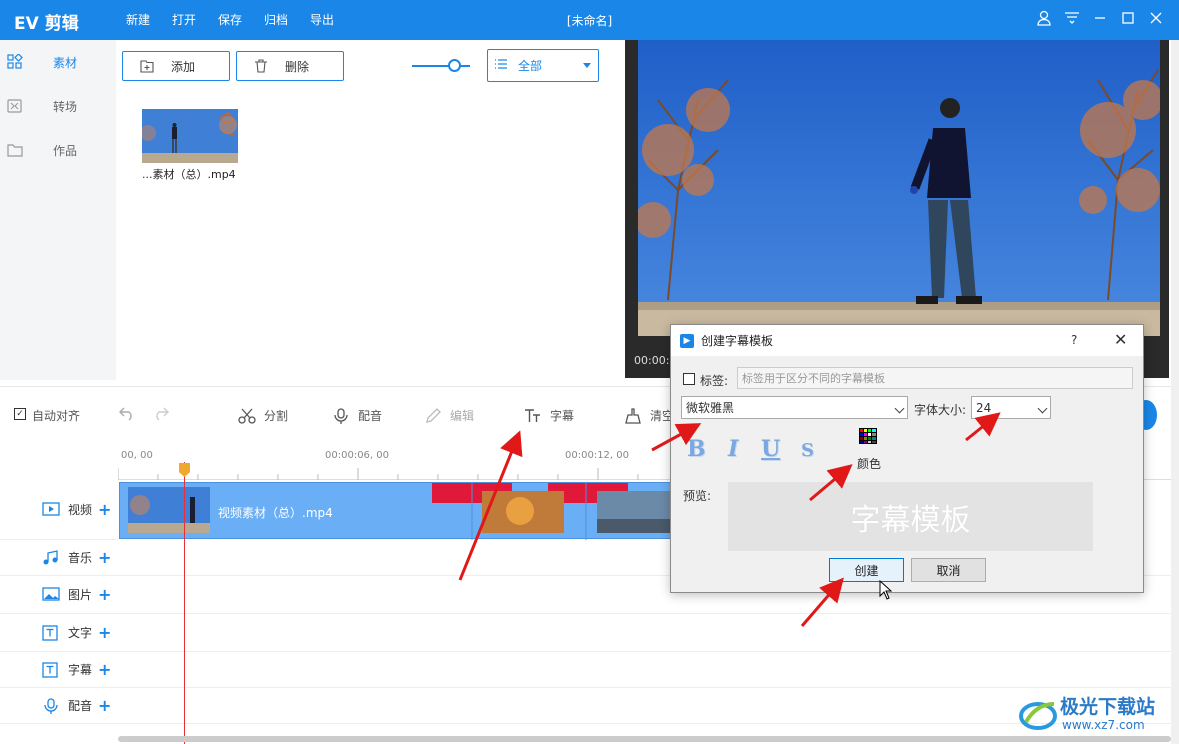 The height and width of the screenshot is (744, 1179). What do you see at coordinates (127, 413) in the screenshot?
I see `undo-icon` at bounding box center [127, 413].